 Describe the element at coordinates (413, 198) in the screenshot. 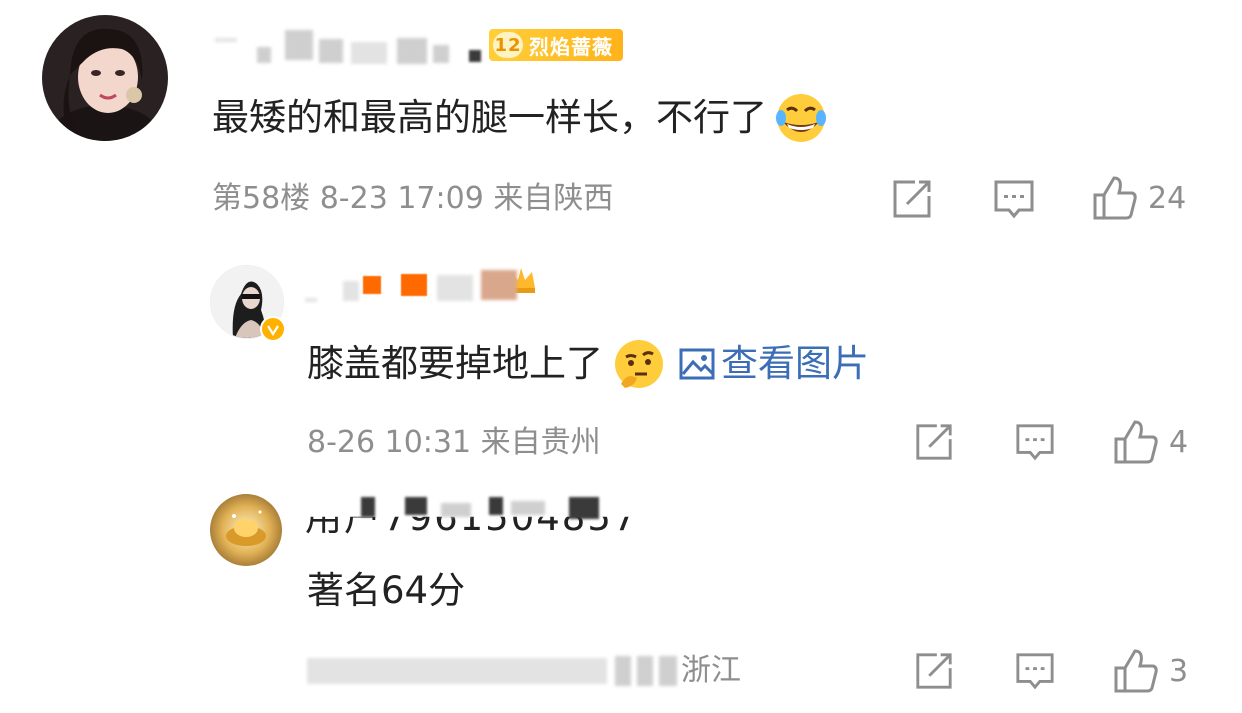

I see `comment-meta: 第58楼 8-23 17:09 来自陕西` at that location.